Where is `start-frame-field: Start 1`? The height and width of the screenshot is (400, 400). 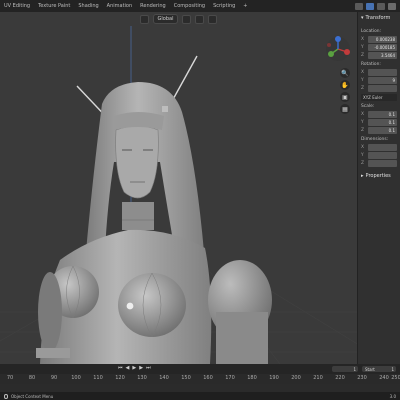 start-frame-field: Start 1 is located at coordinates (379, 369).